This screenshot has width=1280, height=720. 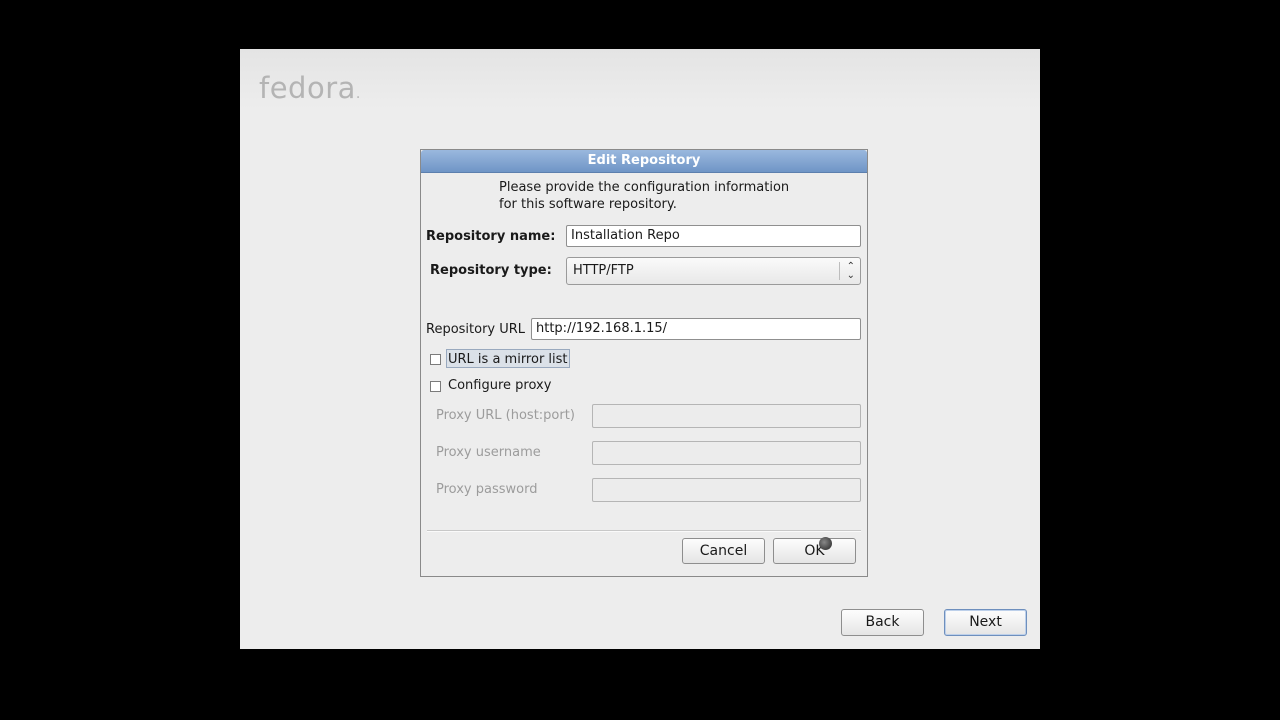 What do you see at coordinates (491, 236) in the screenshot?
I see `repo-name-label: Repository name:` at bounding box center [491, 236].